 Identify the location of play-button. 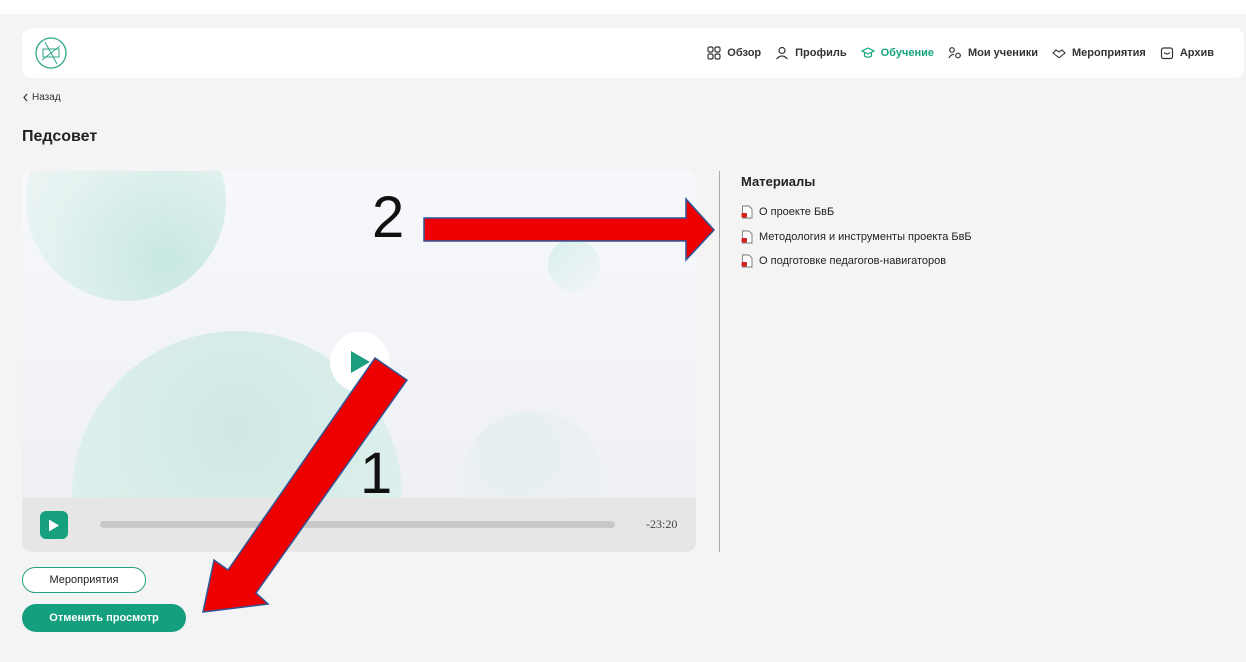
(54, 525).